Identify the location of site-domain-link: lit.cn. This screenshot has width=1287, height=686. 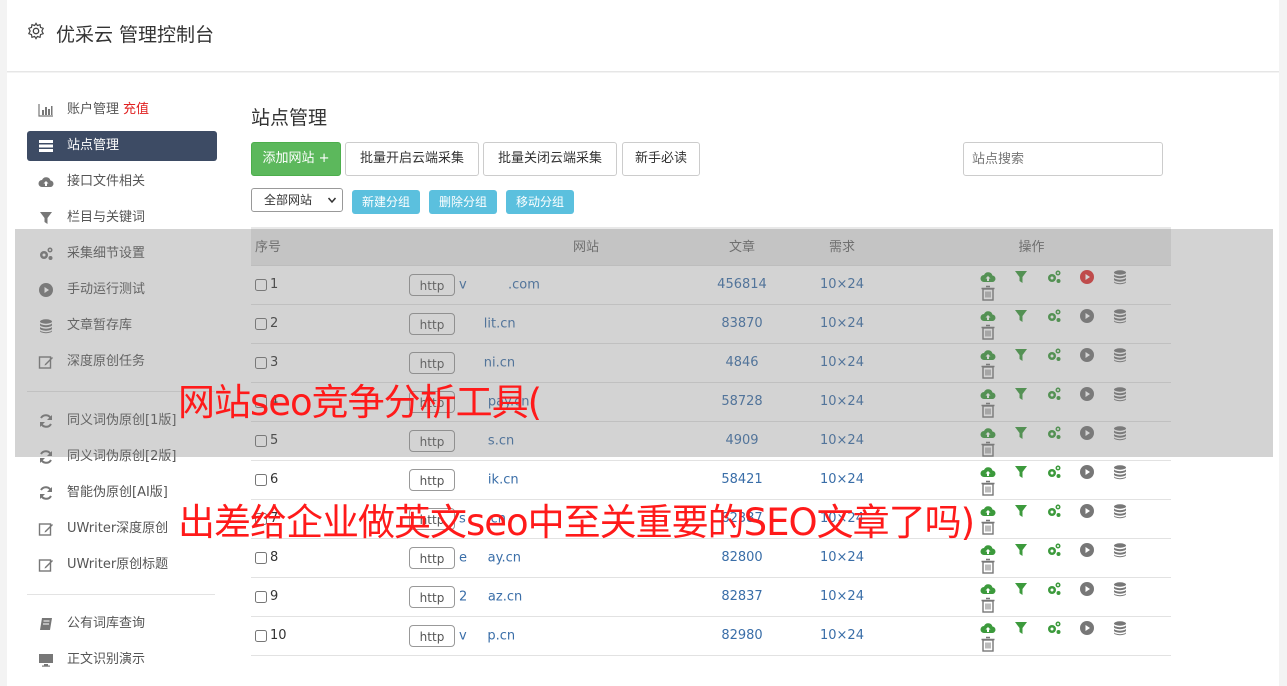
(487, 323).